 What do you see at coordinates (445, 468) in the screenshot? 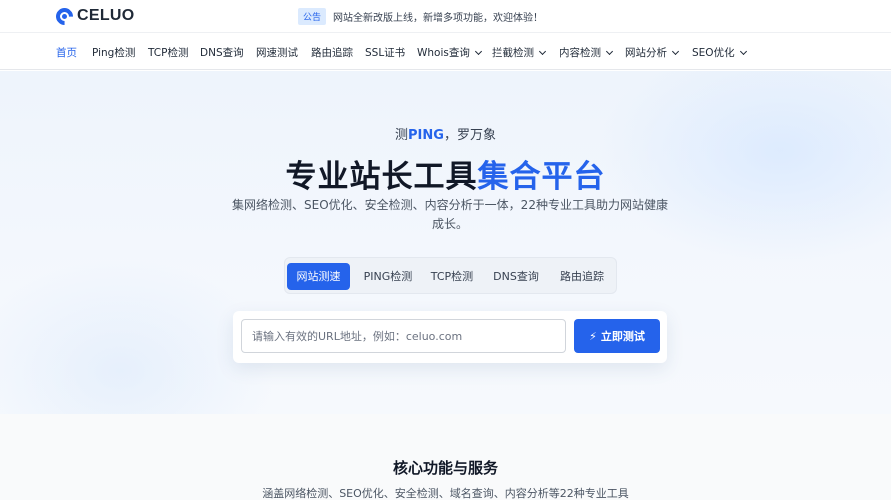
I see `features-title: 核心功能与服务` at bounding box center [445, 468].